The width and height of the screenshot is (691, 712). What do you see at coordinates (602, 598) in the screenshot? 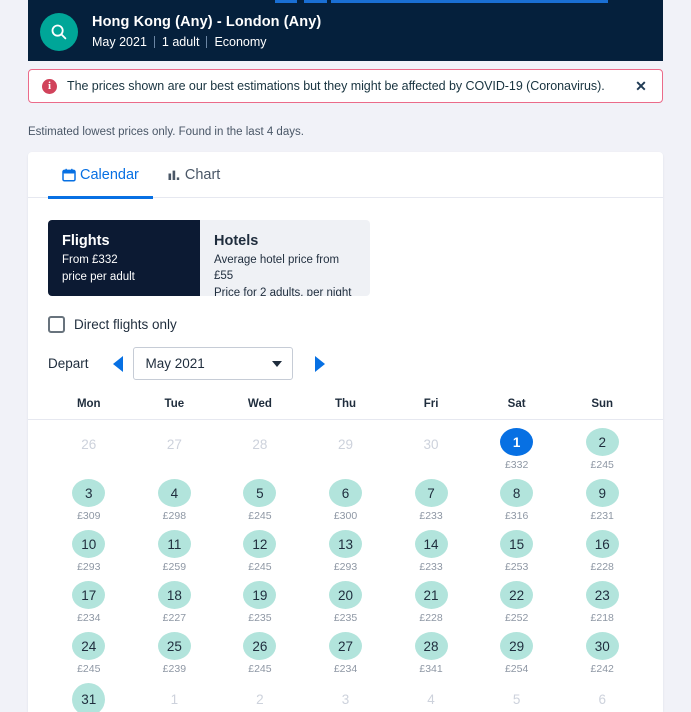
I see `calendar-day: 23 £218` at bounding box center [602, 598].